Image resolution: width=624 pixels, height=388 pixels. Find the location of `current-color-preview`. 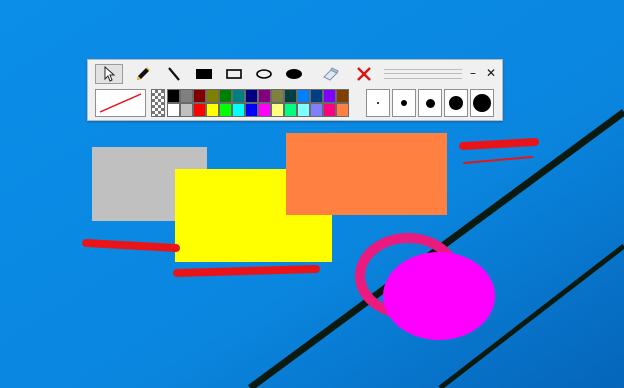

current-color-preview is located at coordinates (120, 103).